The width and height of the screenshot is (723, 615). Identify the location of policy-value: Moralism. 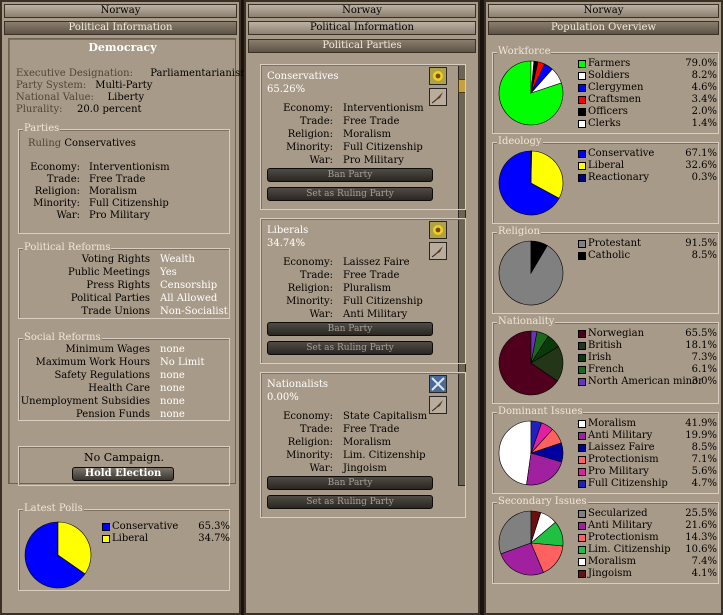
(113, 191).